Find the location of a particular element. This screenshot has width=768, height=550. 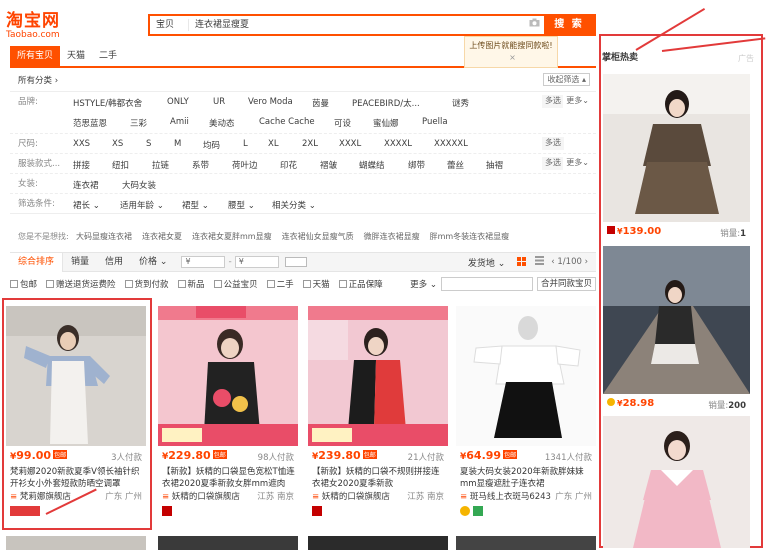

brand-item: Amii is located at coordinates (179, 122).